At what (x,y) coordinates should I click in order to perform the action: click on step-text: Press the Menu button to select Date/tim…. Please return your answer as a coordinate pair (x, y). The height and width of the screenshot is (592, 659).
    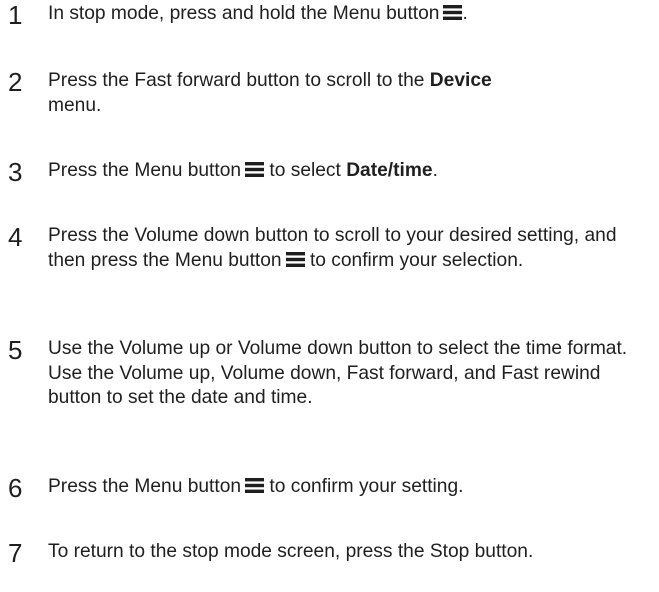
    Looking at the image, I should click on (350, 171).